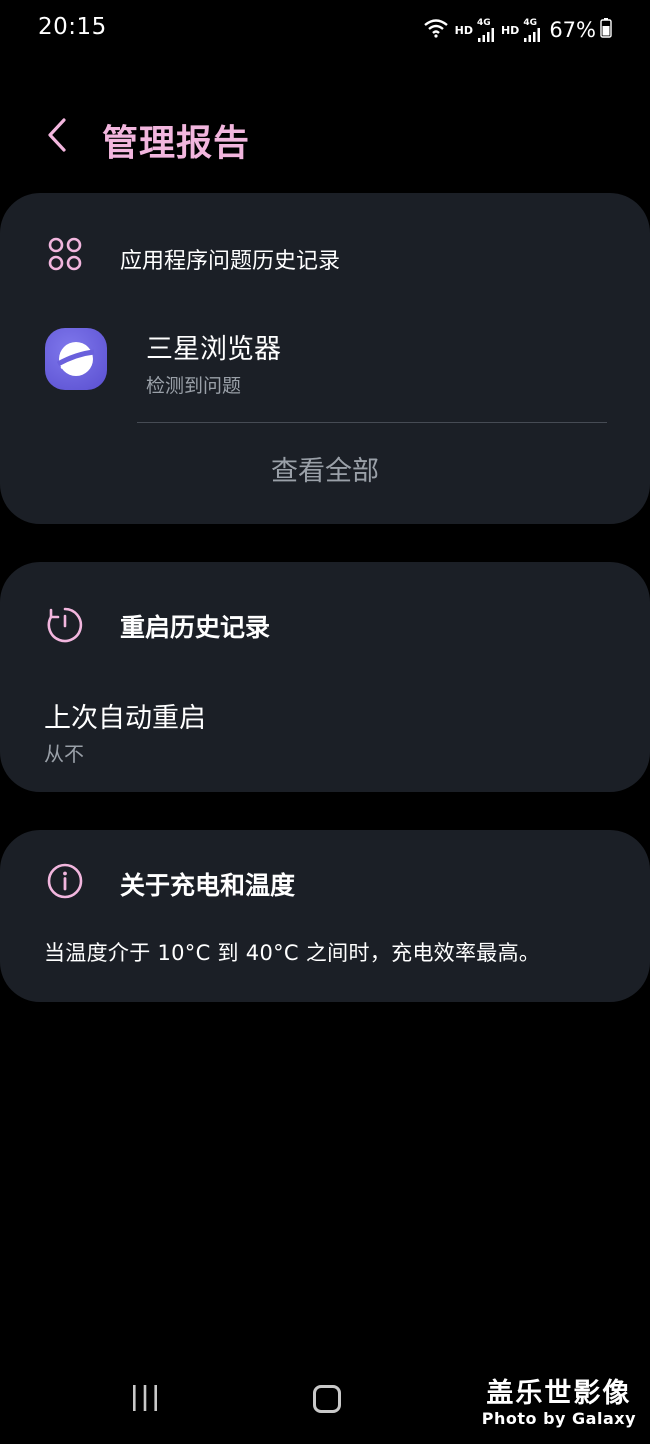  What do you see at coordinates (325, 140) in the screenshot?
I see `header: 管理报告` at bounding box center [325, 140].